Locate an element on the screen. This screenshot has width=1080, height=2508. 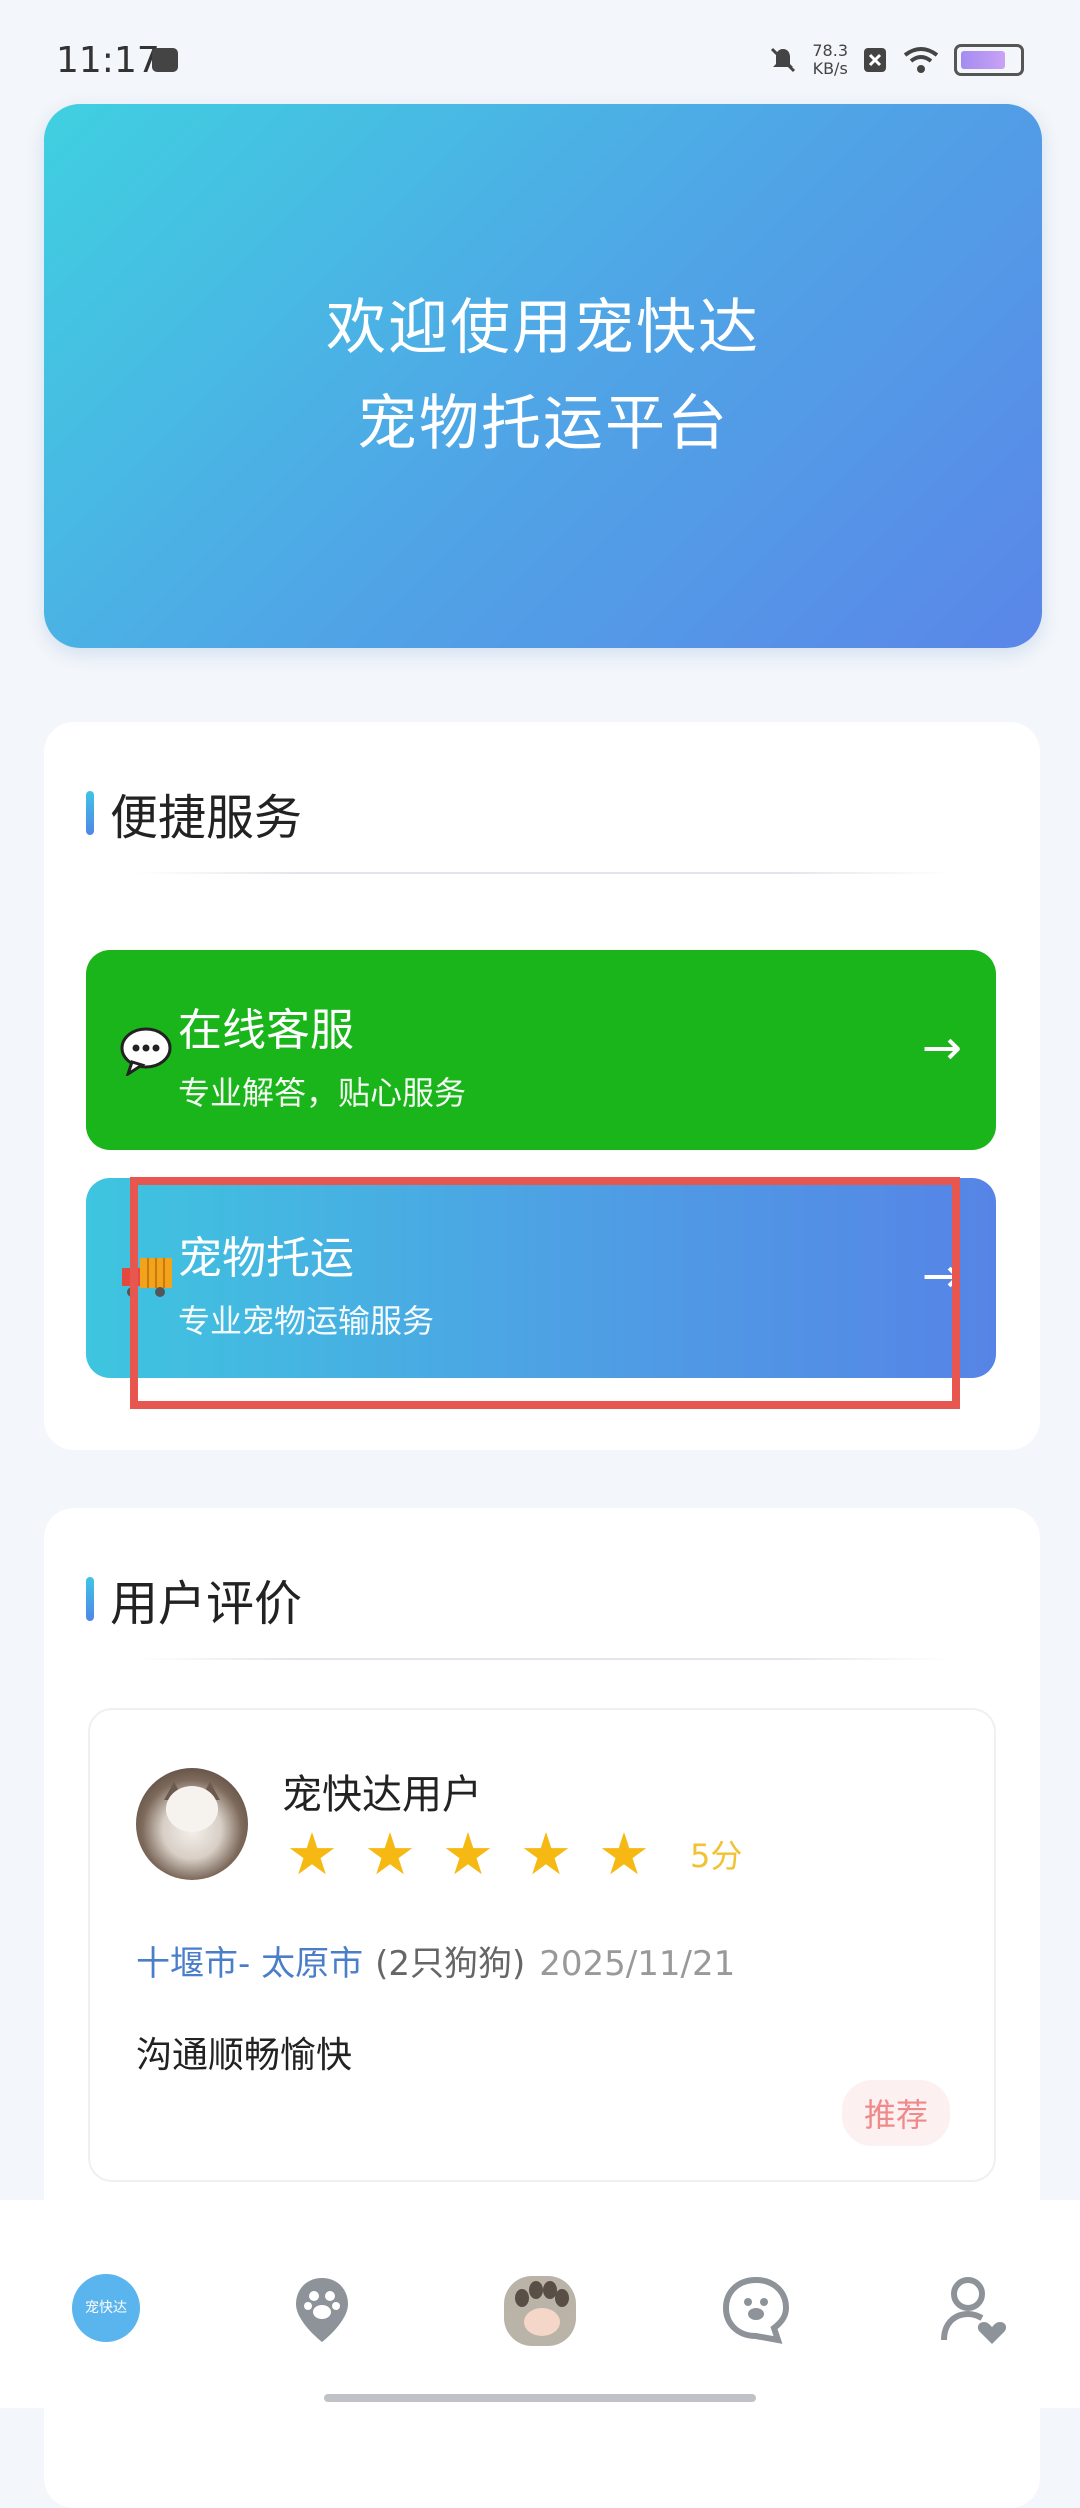
services-header: 便捷服务 is located at coordinates (194, 813).